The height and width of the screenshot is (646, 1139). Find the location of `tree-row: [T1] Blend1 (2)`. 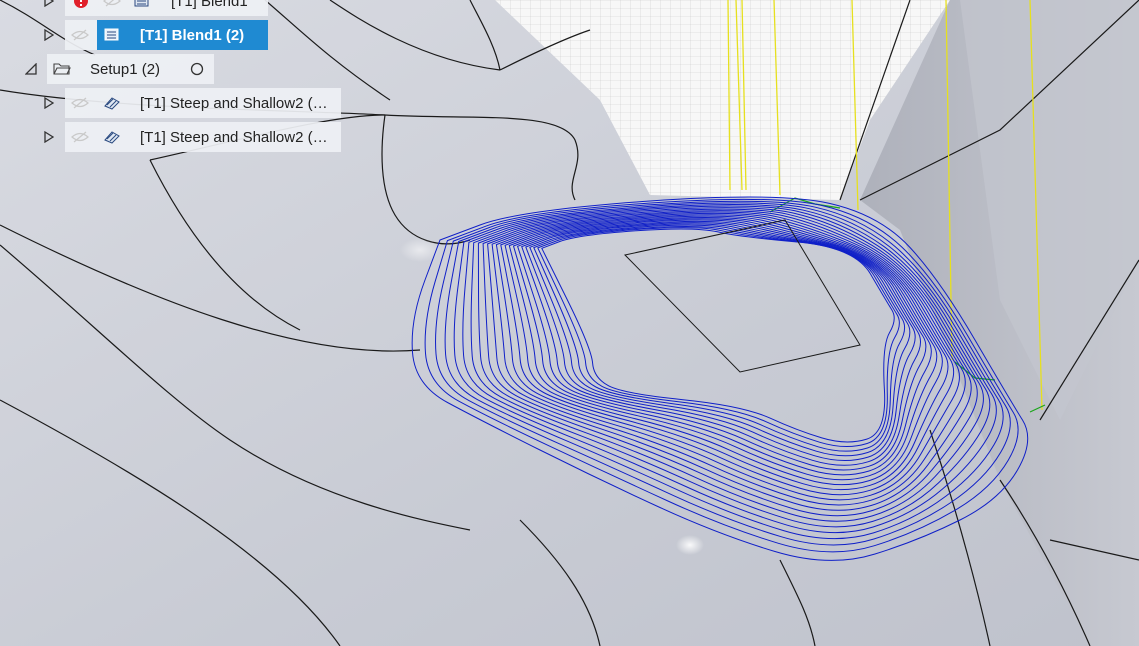

tree-row: [T1] Blend1 (2) is located at coordinates (150, 35).